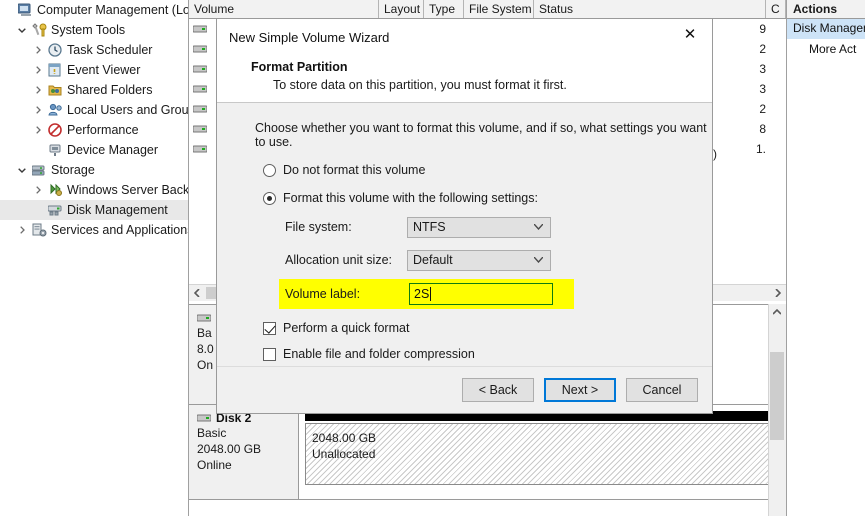  I want to click on disk-info-disk2: Disk 2 Basic 2048.00 GB Online, so click(244, 452).